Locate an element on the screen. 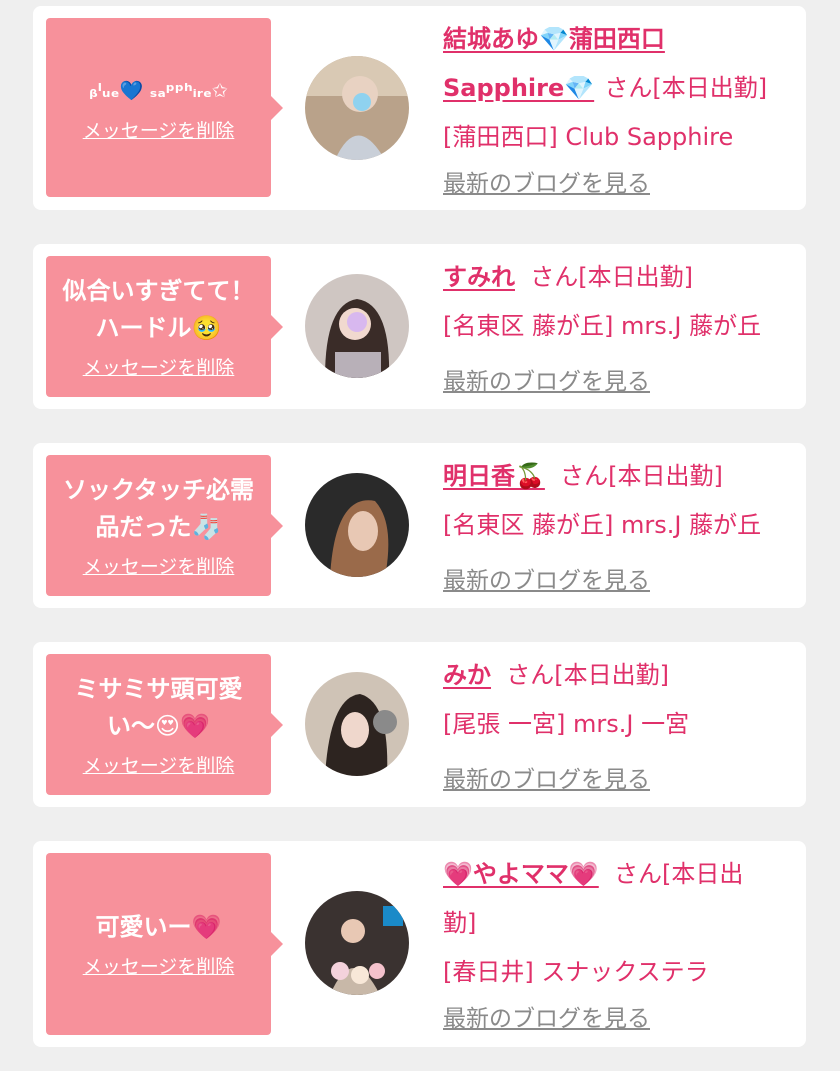  message-bubble: ソックタッチ必需 品だった🧦 メッセージを削除 is located at coordinates (164, 525).